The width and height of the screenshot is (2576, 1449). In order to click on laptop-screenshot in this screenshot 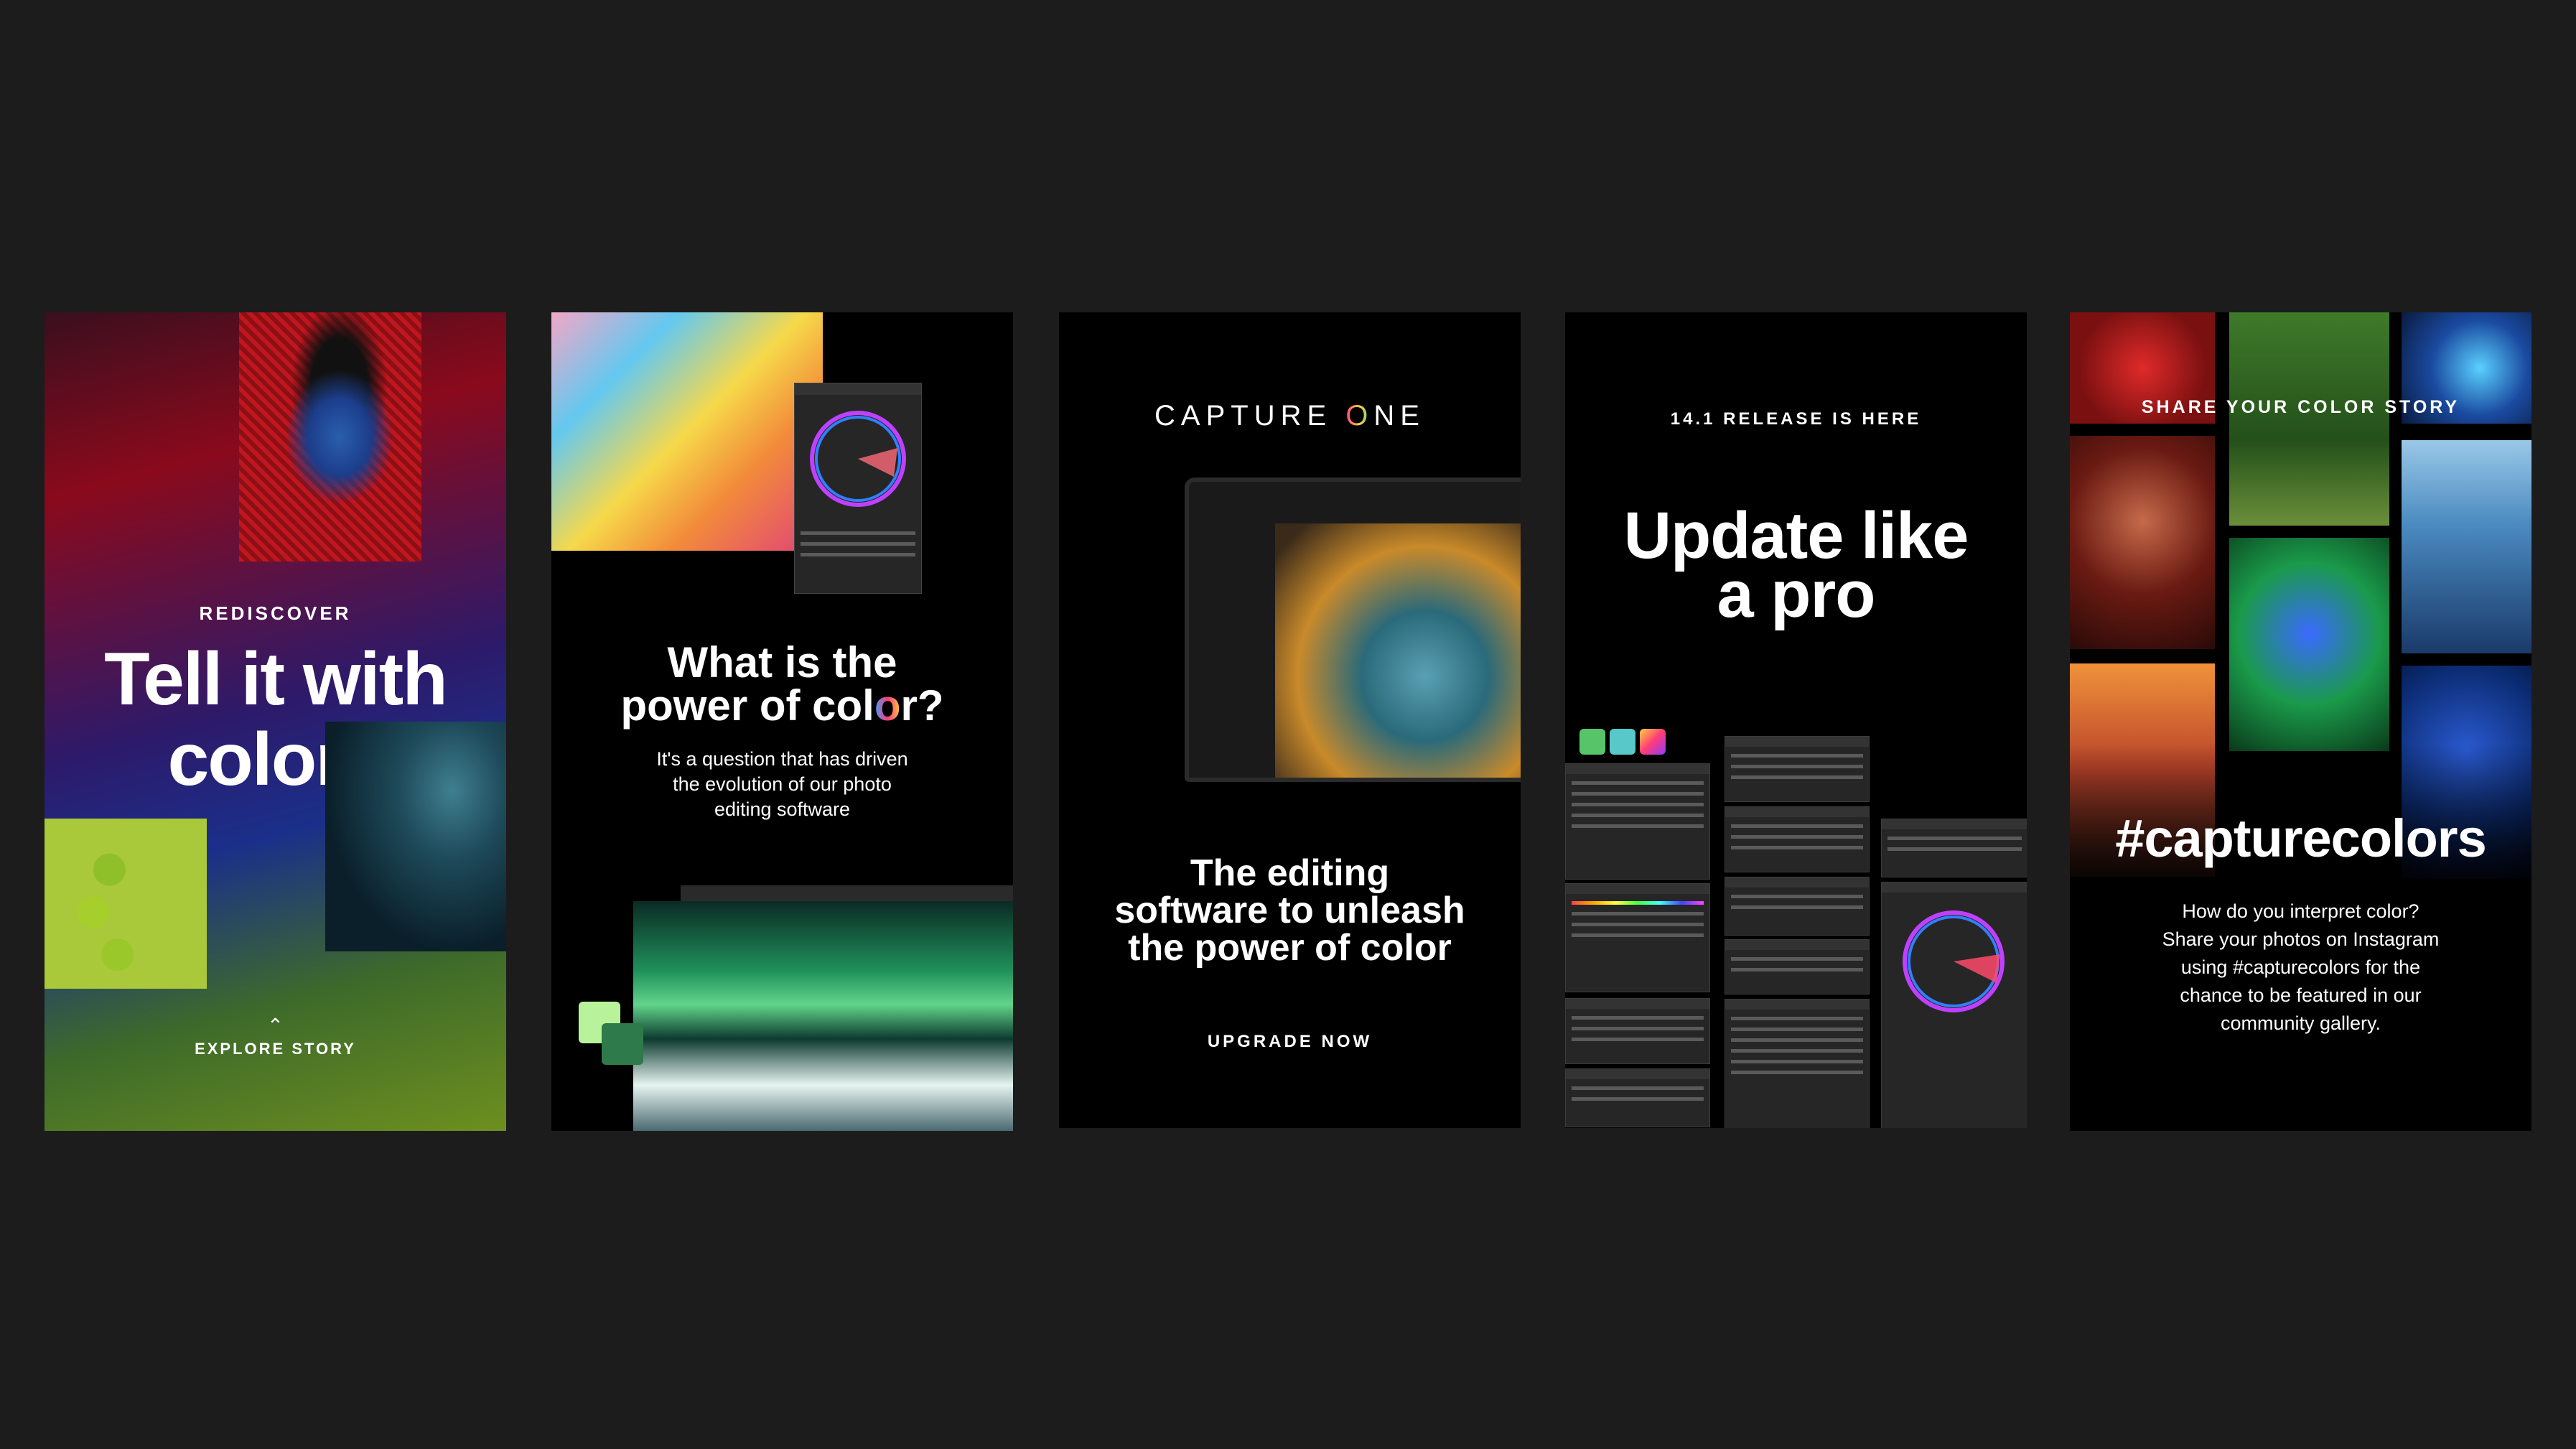, I will do `click(1353, 629)`.